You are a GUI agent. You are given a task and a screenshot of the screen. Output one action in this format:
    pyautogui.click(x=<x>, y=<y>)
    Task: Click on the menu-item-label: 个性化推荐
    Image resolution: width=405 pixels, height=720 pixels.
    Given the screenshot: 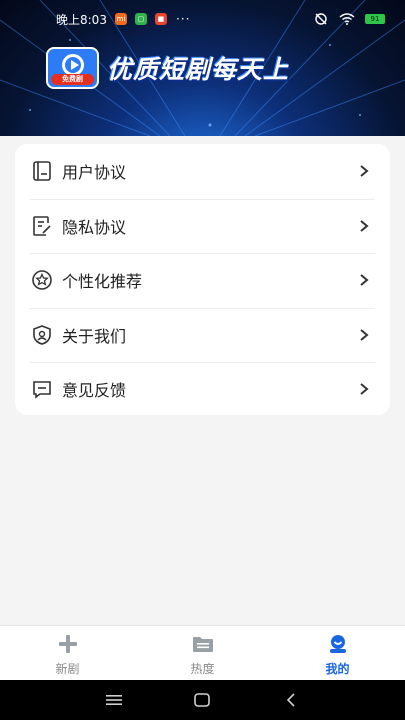 What is the action you would take?
    pyautogui.click(x=102, y=282)
    